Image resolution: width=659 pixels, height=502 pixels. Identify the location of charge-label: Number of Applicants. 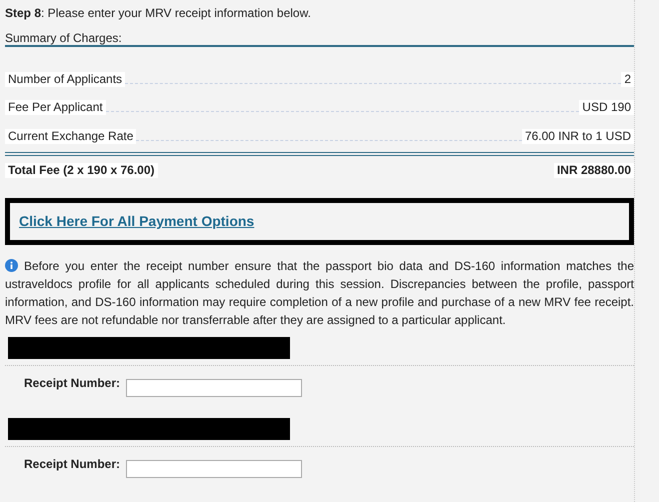
(65, 79).